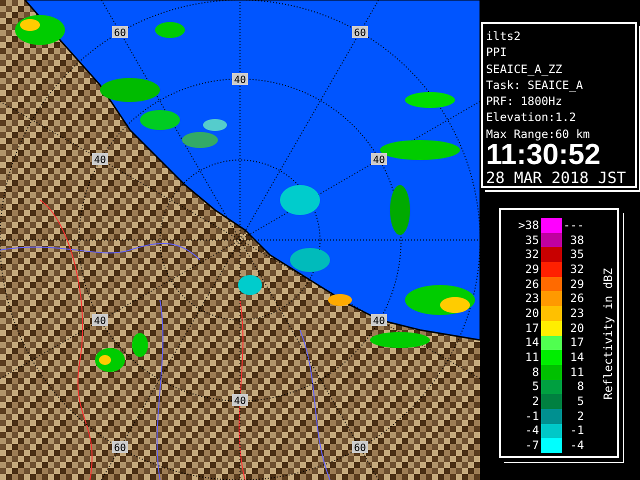 This screenshot has height=480, width=640. I want to click on legend-low-value: 11, so click(531, 357).